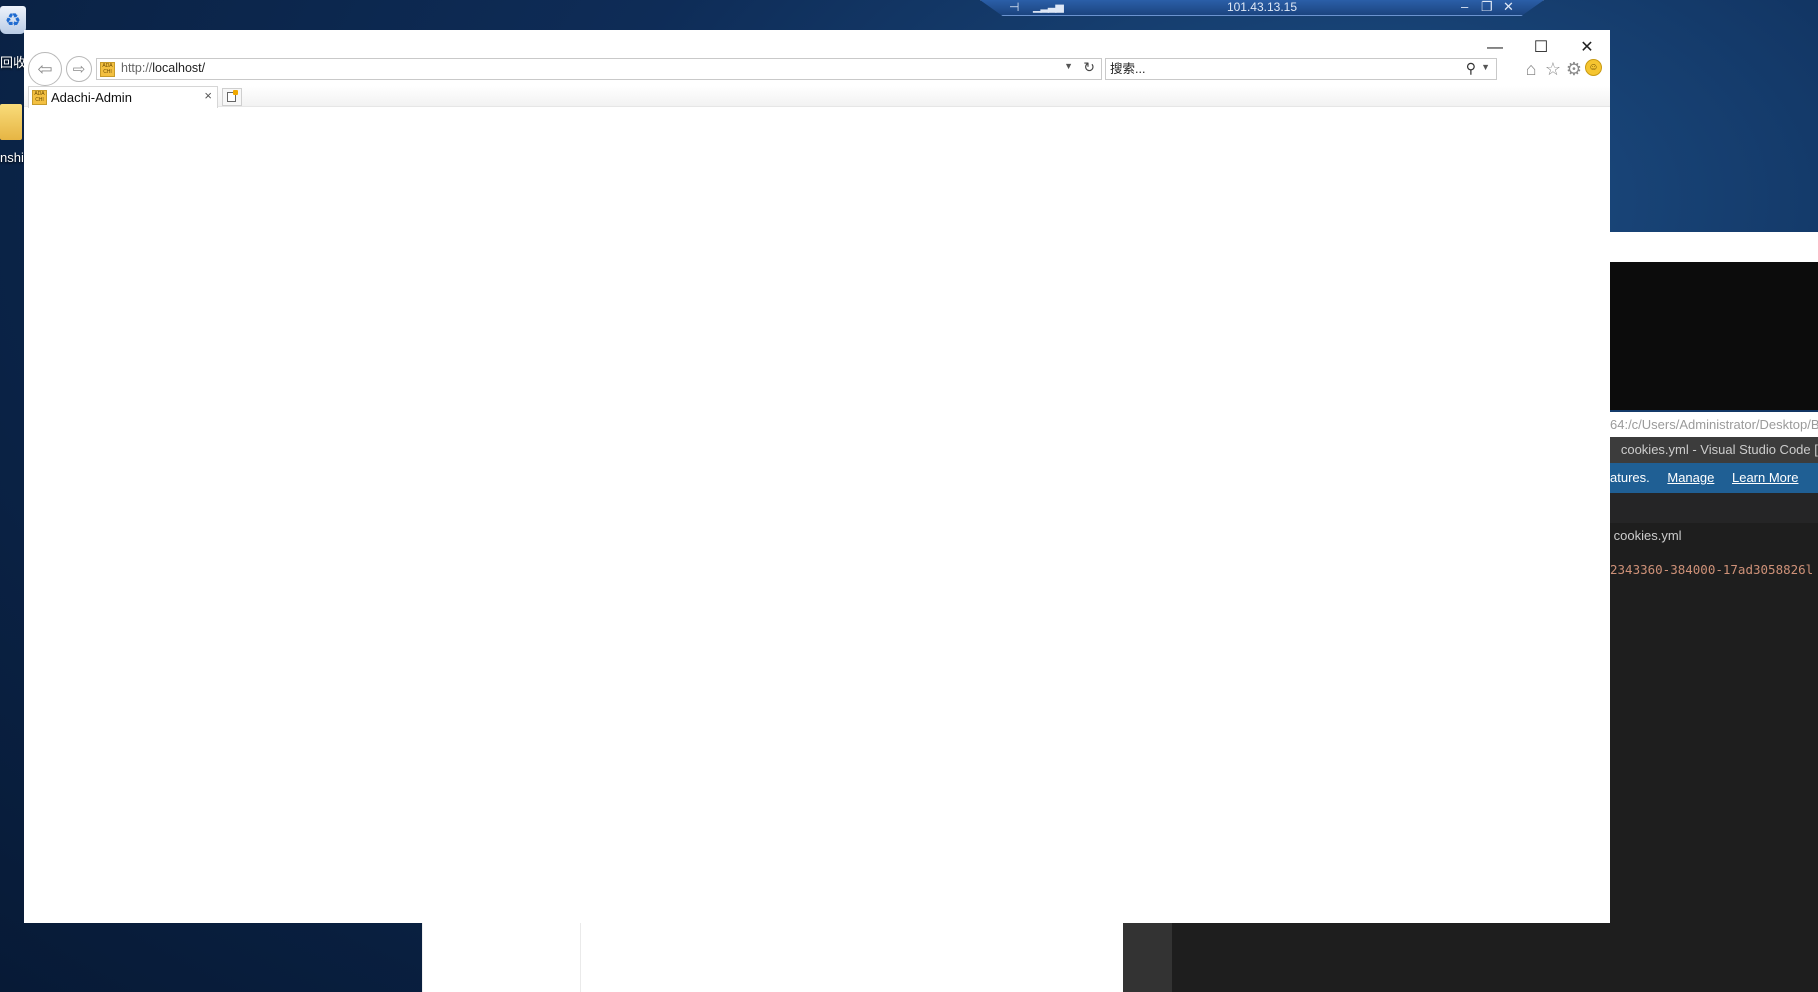  What do you see at coordinates (599, 69) in the screenshot?
I see `address-bar: ADA CHI http://localhost/ ▼ ↻` at bounding box center [599, 69].